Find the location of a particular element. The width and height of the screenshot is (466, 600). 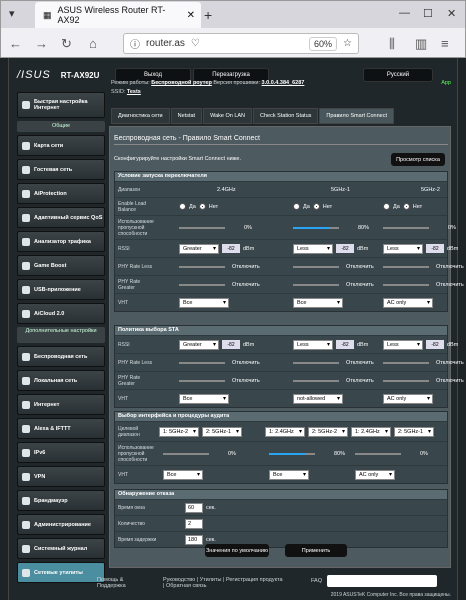

sidebar-item: Беспроводная сеть is located at coordinates (61, 356).